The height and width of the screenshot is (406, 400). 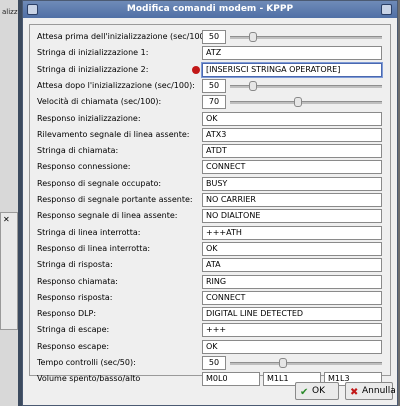 I want to click on setting-row: Responso connessione: CONNECT, so click(x=211, y=167).